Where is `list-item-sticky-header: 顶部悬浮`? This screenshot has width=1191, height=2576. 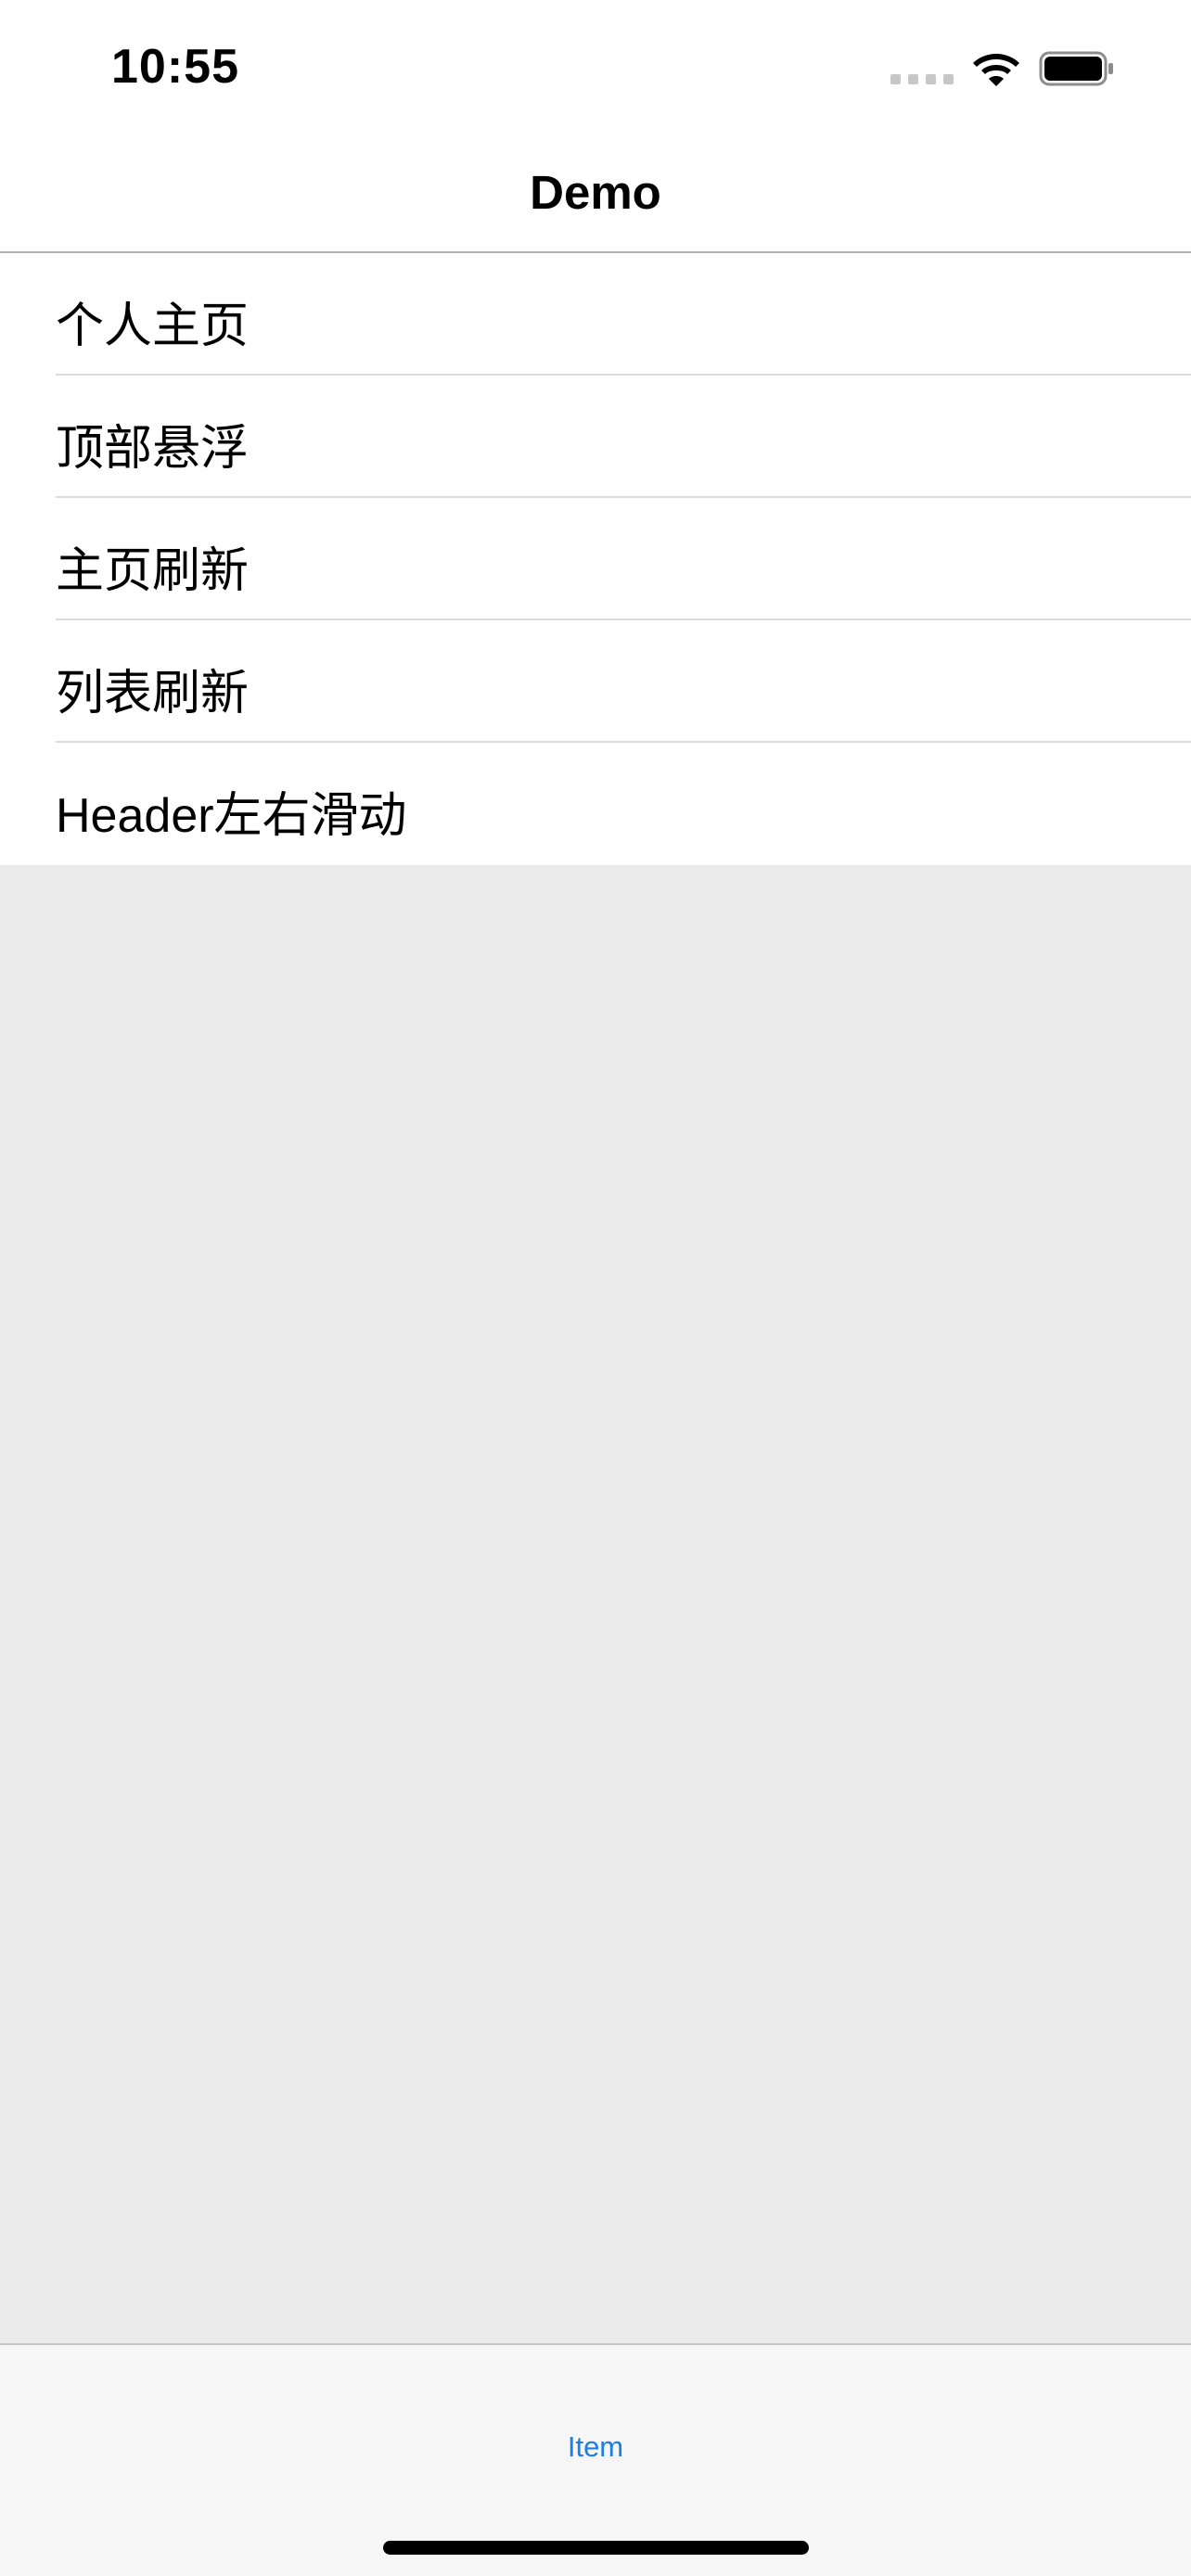 list-item-sticky-header: 顶部悬浮 is located at coordinates (595, 437).